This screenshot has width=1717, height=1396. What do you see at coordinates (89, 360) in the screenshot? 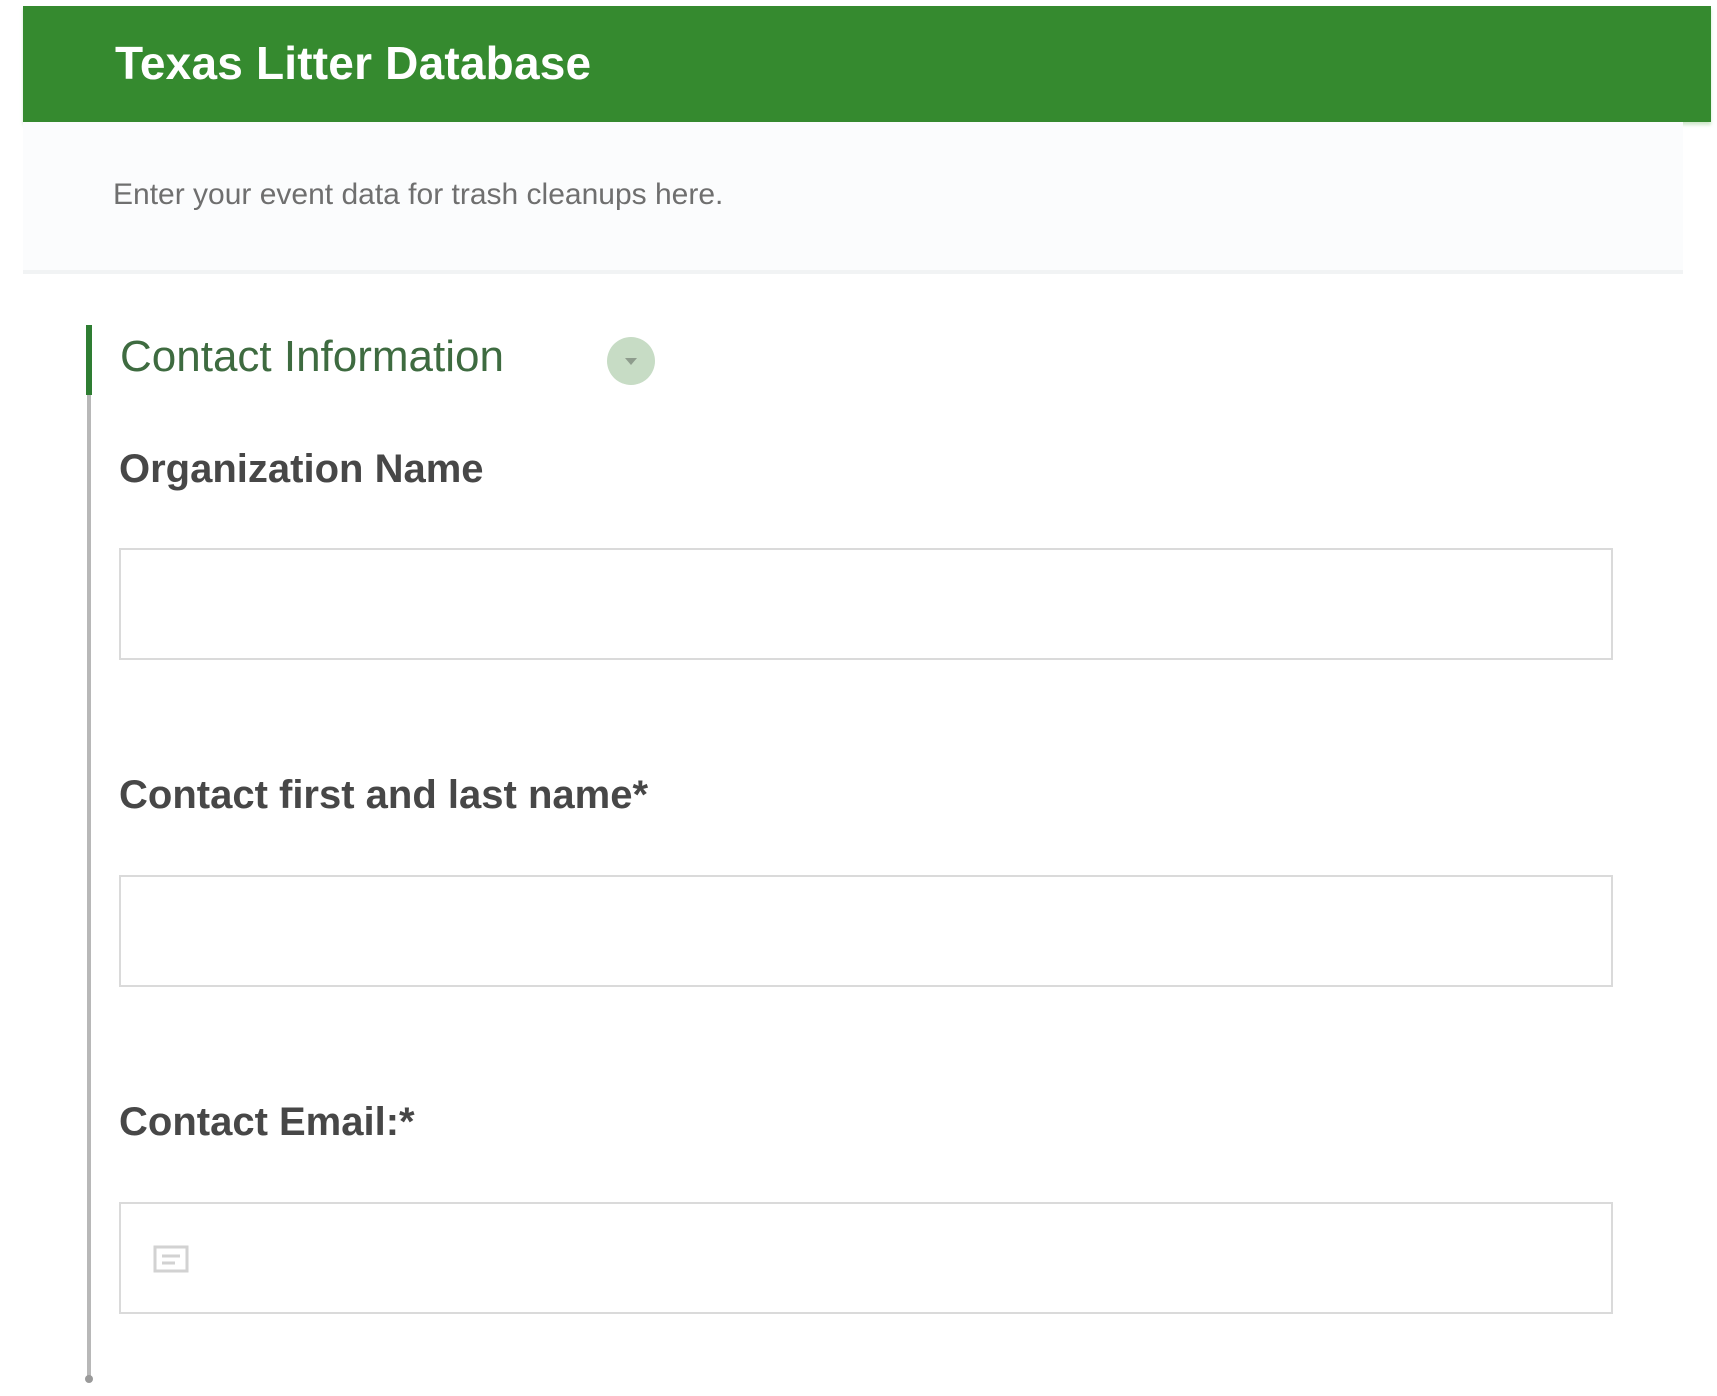
I see `section-accent-bar` at bounding box center [89, 360].